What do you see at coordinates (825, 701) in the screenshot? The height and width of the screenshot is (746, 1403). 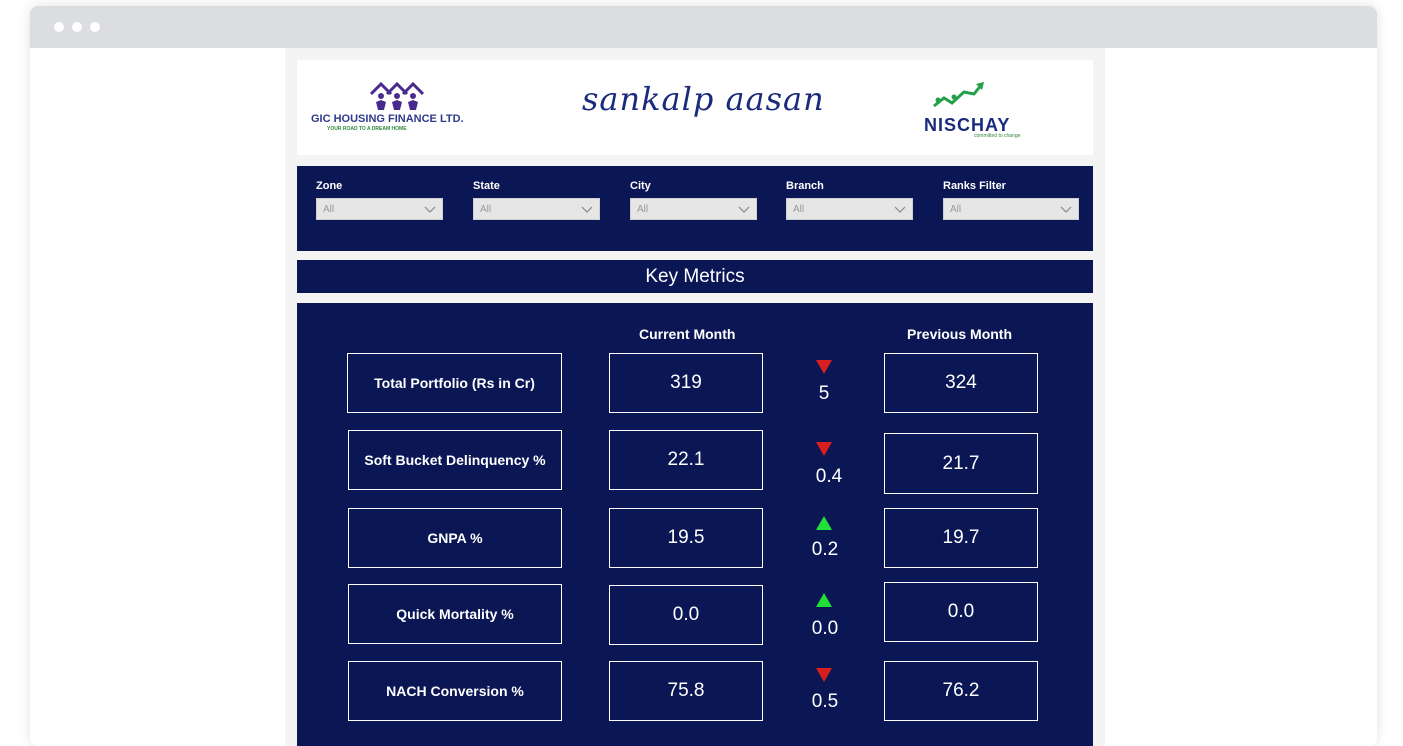 I see `change-nach-conversion: 0.5` at bounding box center [825, 701].